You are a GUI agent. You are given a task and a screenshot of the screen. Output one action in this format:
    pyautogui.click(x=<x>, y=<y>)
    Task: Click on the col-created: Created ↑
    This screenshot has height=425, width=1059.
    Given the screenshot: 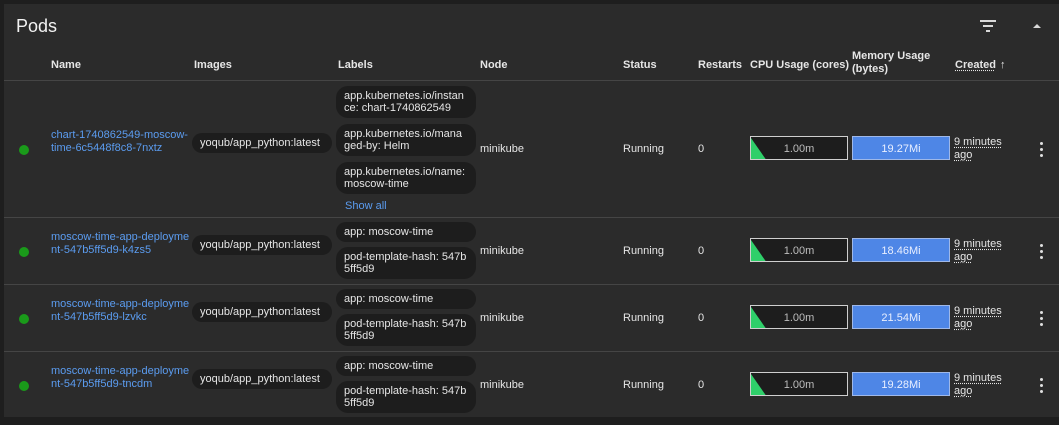 What is the action you would take?
    pyautogui.click(x=985, y=65)
    